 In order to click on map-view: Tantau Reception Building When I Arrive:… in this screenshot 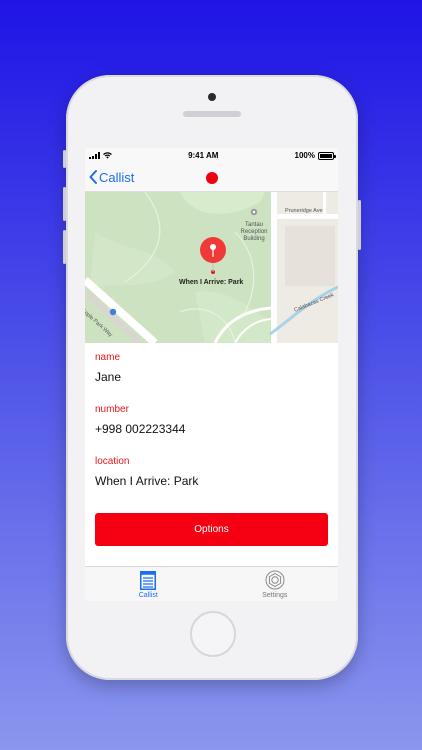, I will do `click(211, 267)`.